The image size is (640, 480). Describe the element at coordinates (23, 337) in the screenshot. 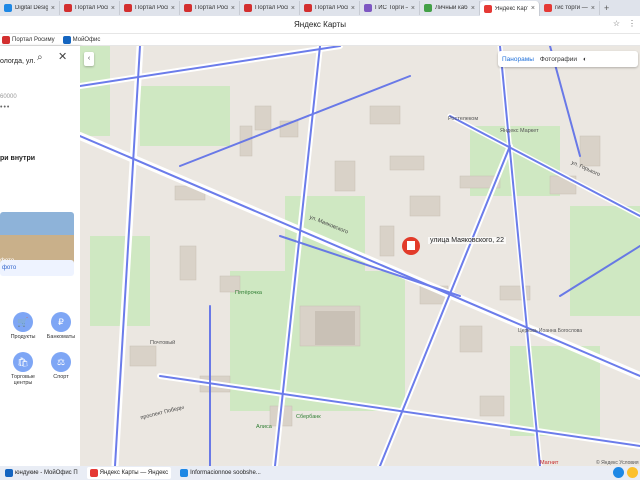

I see `category-label: Продукты` at that location.